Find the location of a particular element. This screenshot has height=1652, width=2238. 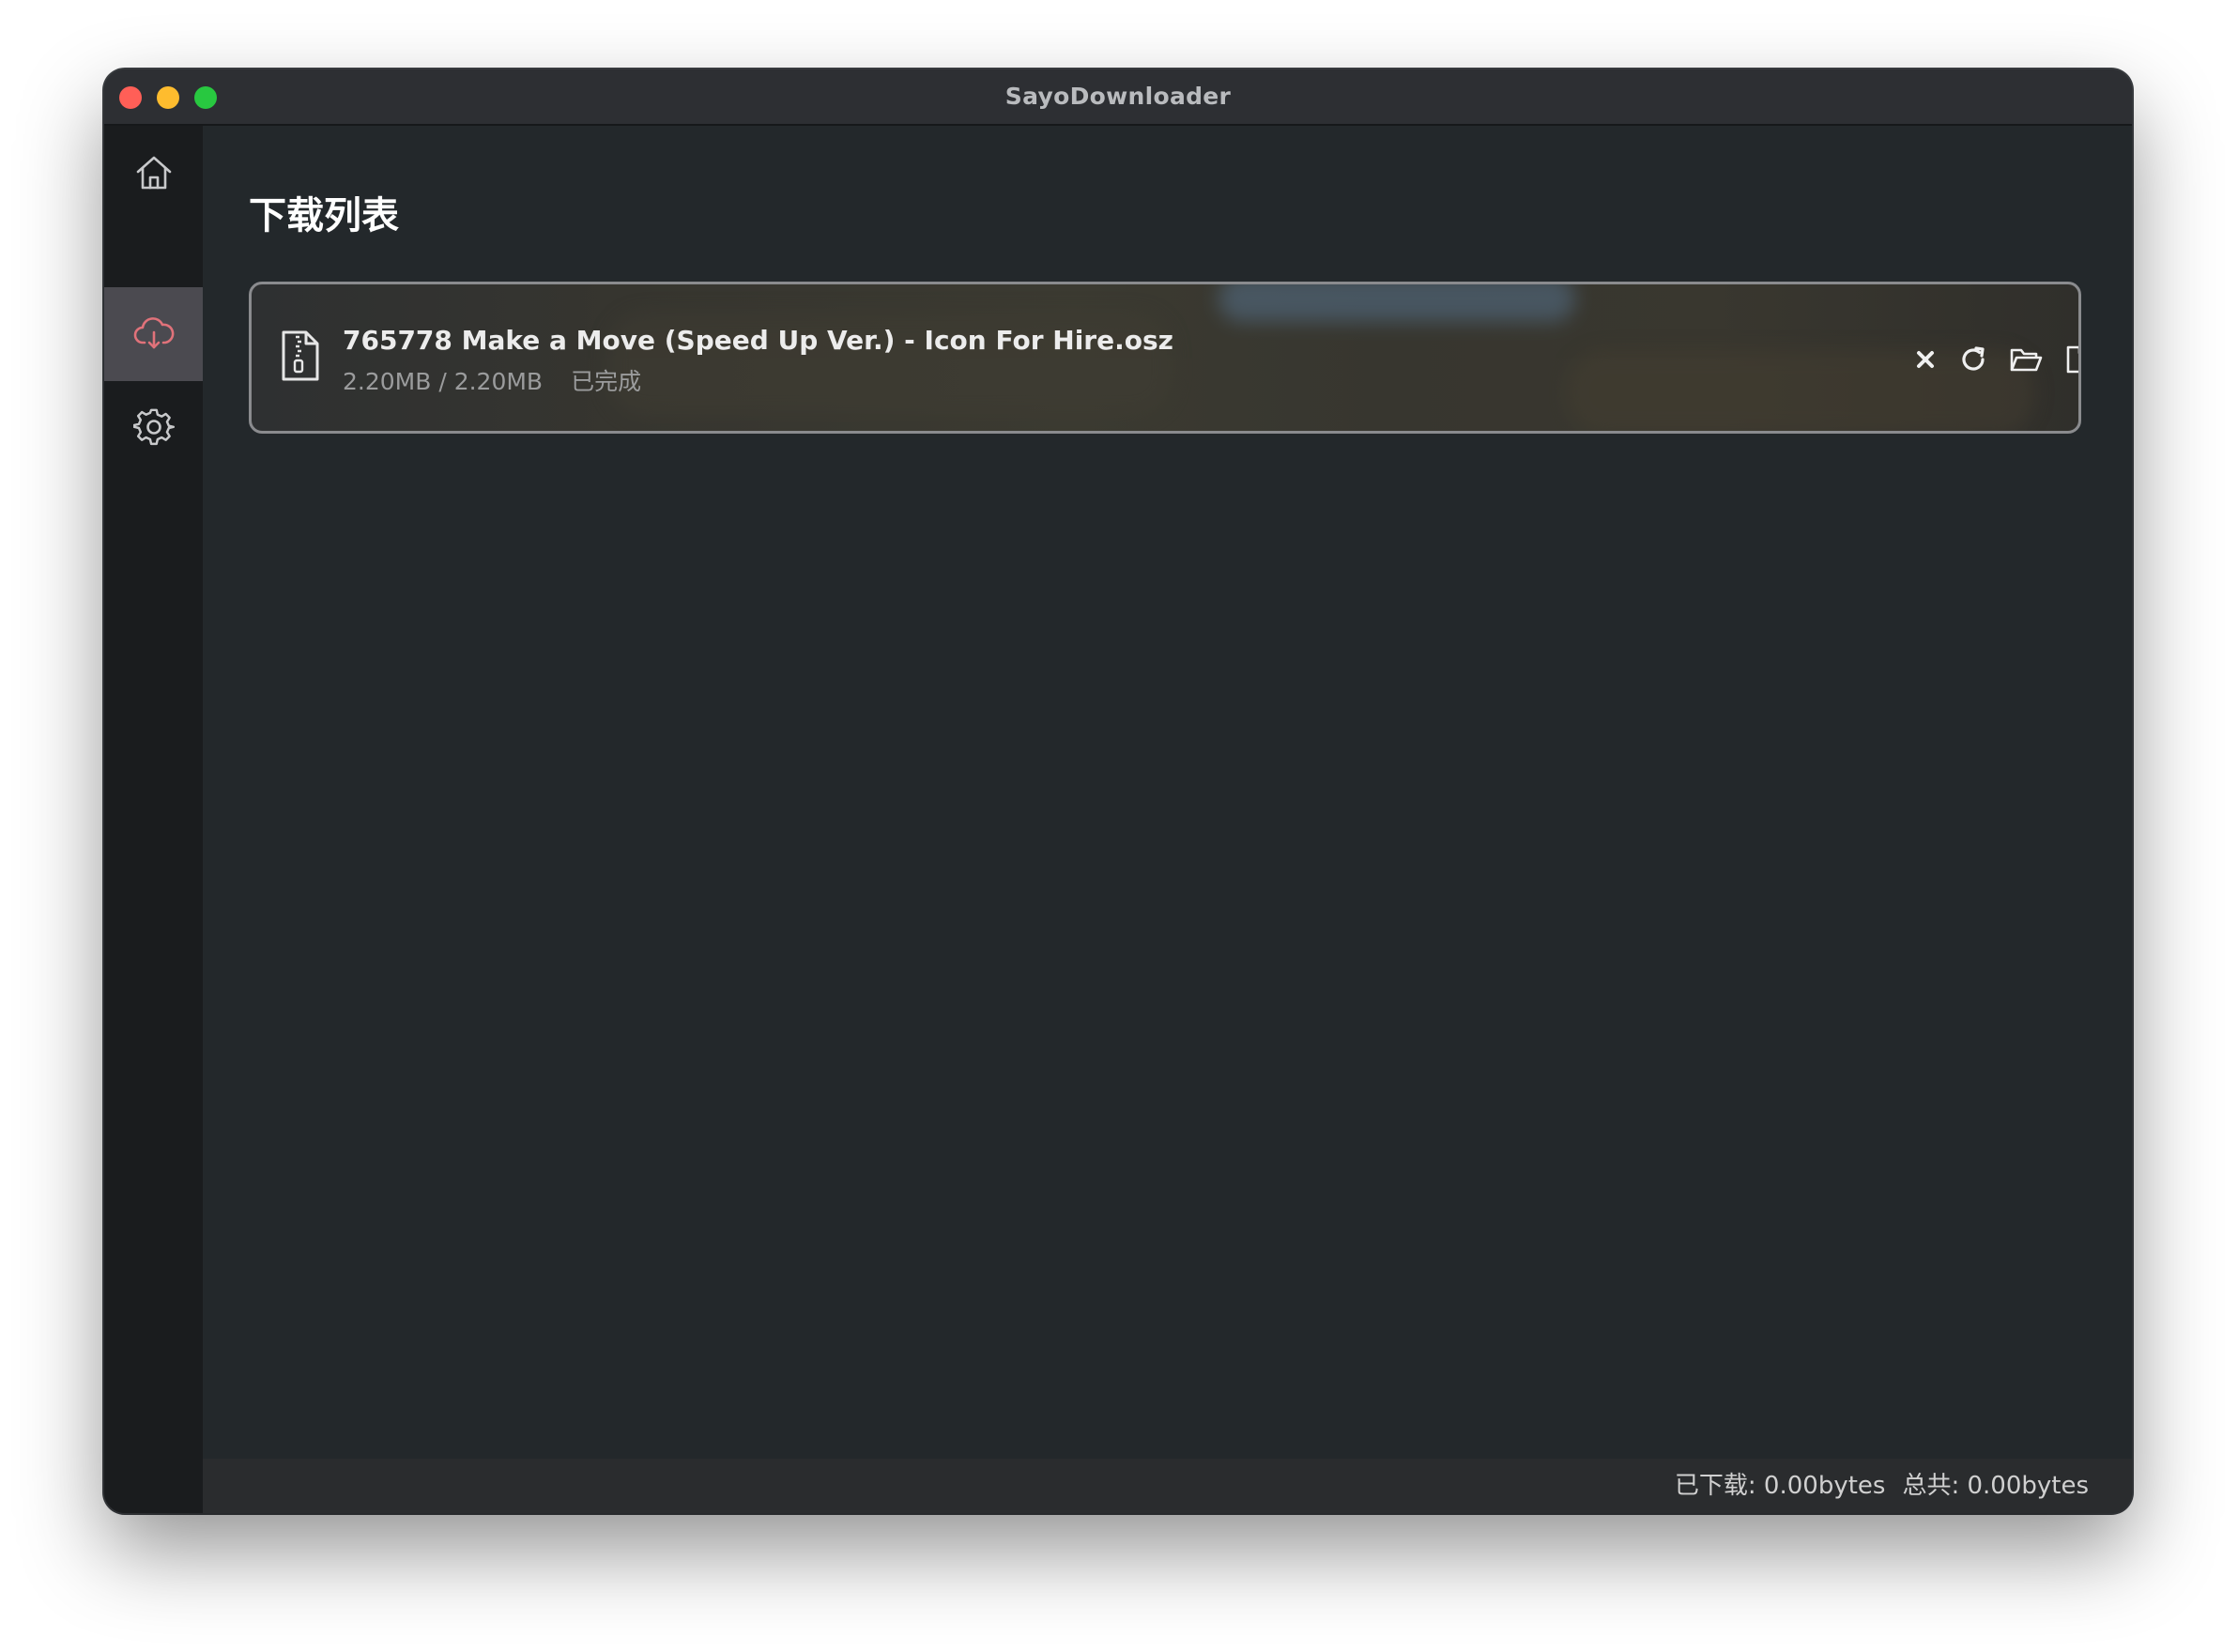

transfer-stats: 已下载: 0.00bytes 总共: 0.00bytes is located at coordinates (1882, 1486).